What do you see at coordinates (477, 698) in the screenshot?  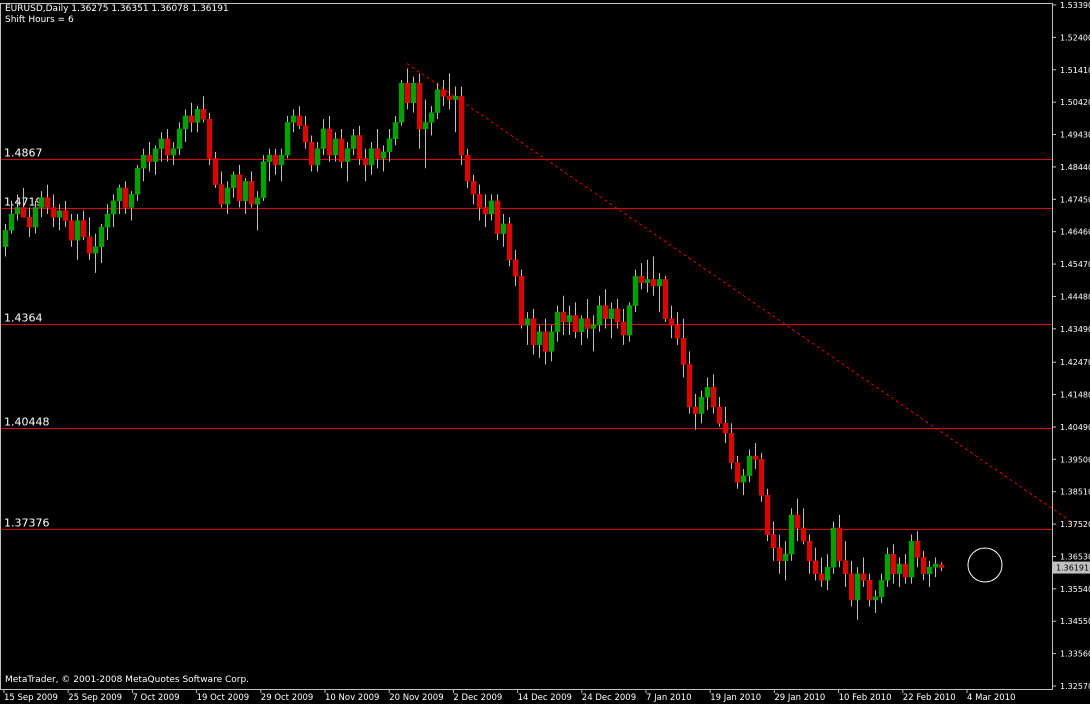 I see `x-tick-label: 2 Dec 2009` at bounding box center [477, 698].